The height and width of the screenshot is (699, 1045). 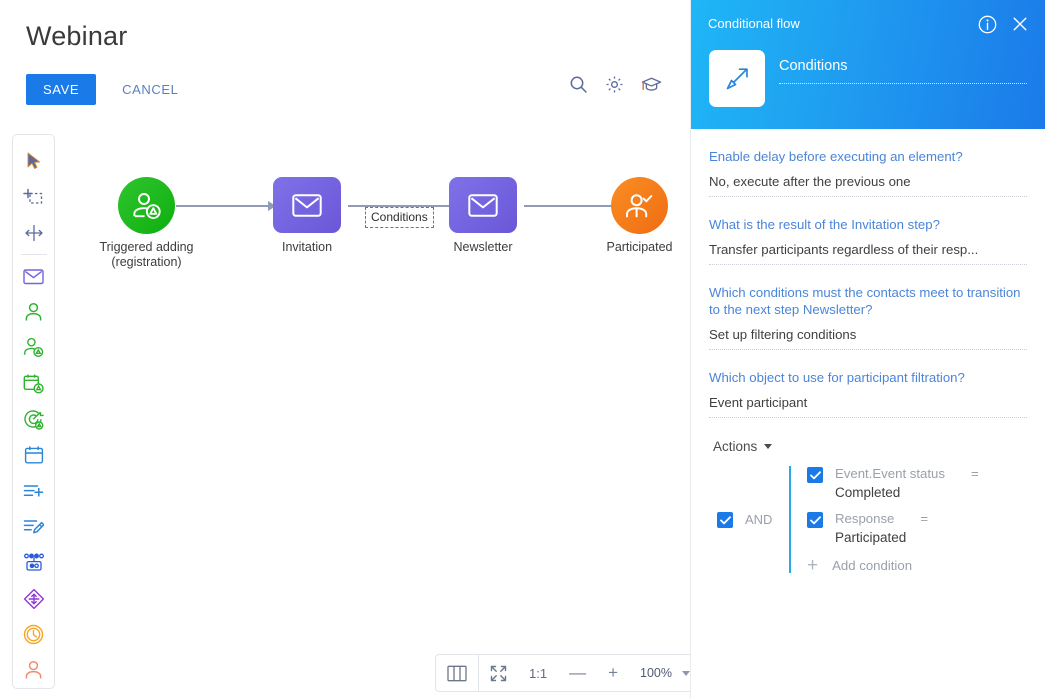 What do you see at coordinates (33, 197) in the screenshot?
I see `select-area-tool` at bounding box center [33, 197].